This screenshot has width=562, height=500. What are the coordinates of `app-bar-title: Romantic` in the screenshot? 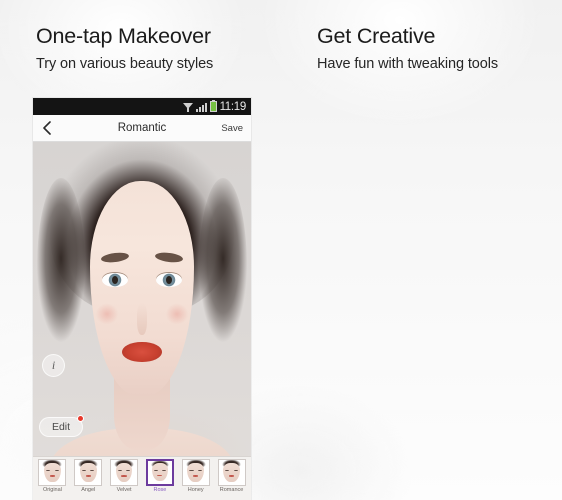 It's located at (142, 128).